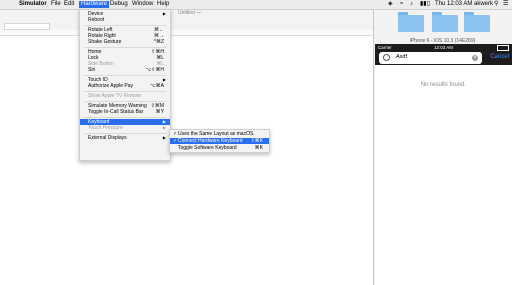 Image resolution: width=512 pixels, height=285 pixels. Describe the element at coordinates (125, 138) in the screenshot. I see `menu-item-external-displays: External Displays ▶` at that location.